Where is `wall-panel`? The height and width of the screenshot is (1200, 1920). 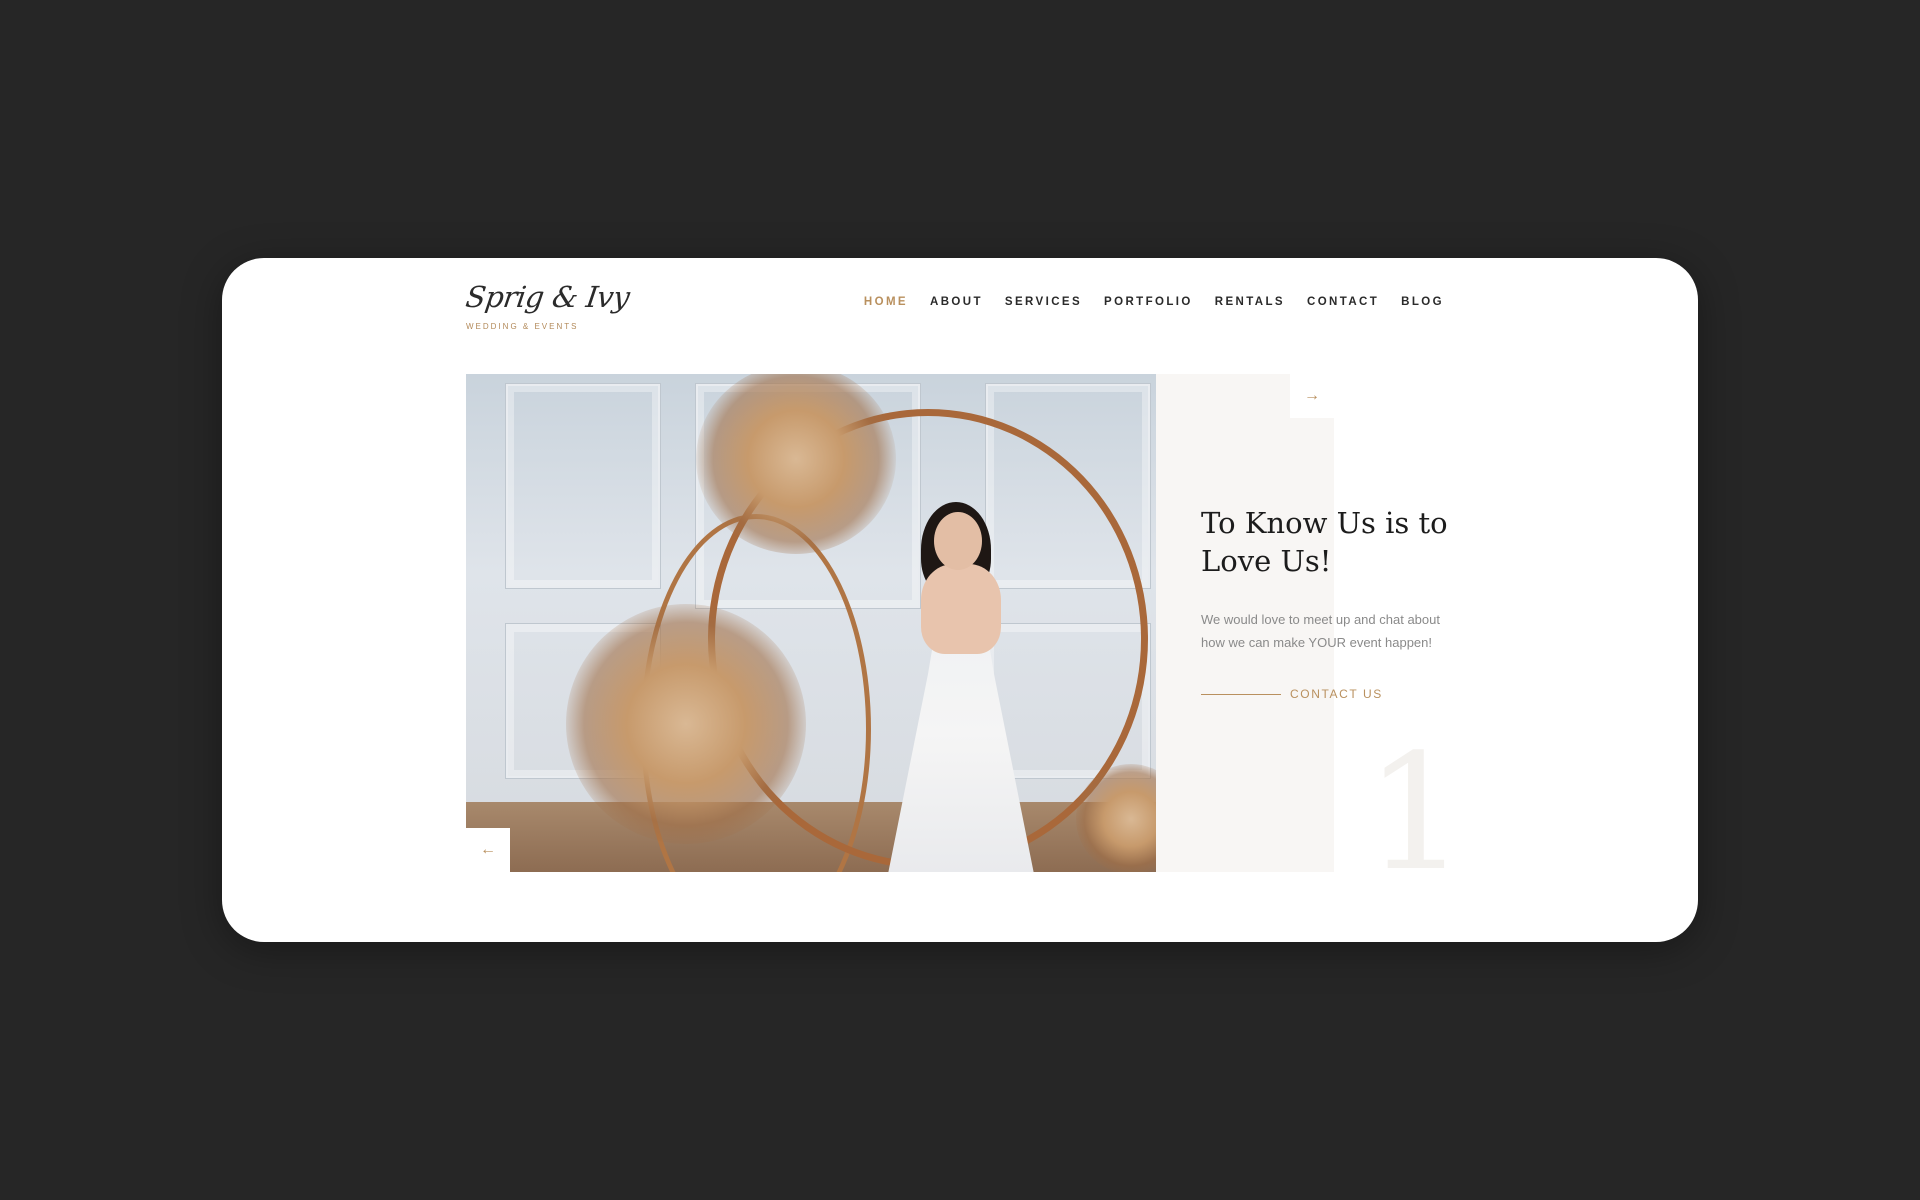 wall-panel is located at coordinates (583, 486).